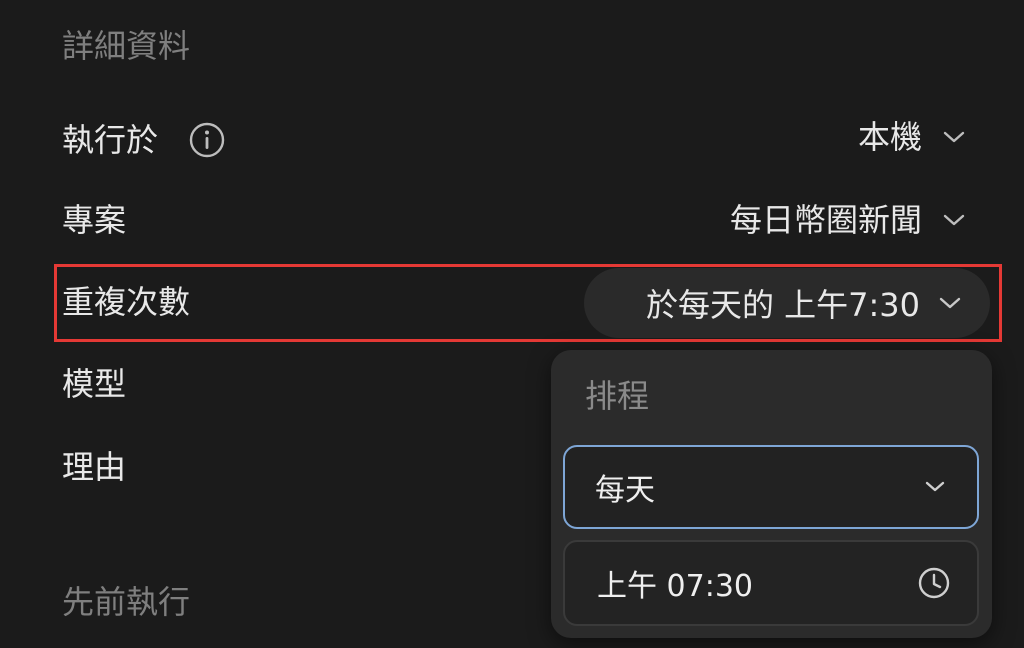 The image size is (1024, 648). I want to click on schedule-title: 排程, so click(617, 396).